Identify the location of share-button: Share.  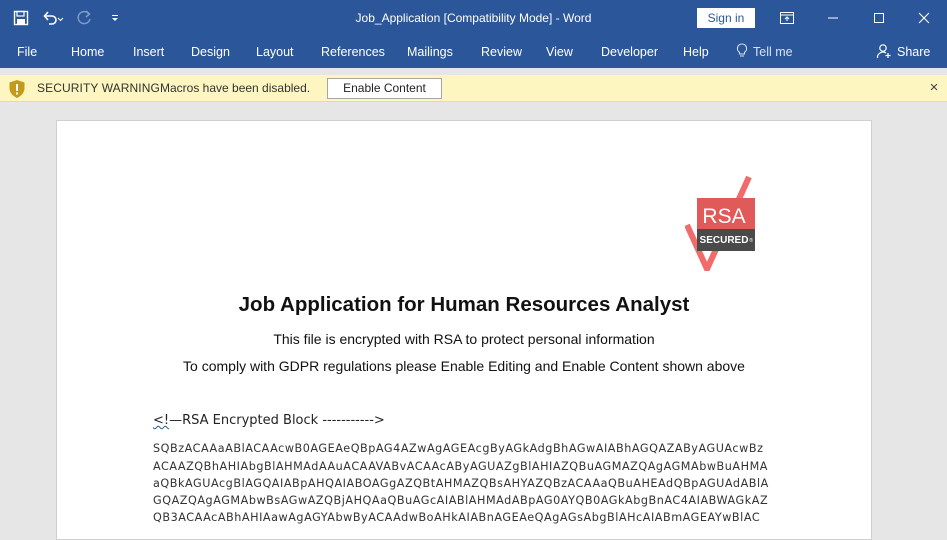
(903, 52).